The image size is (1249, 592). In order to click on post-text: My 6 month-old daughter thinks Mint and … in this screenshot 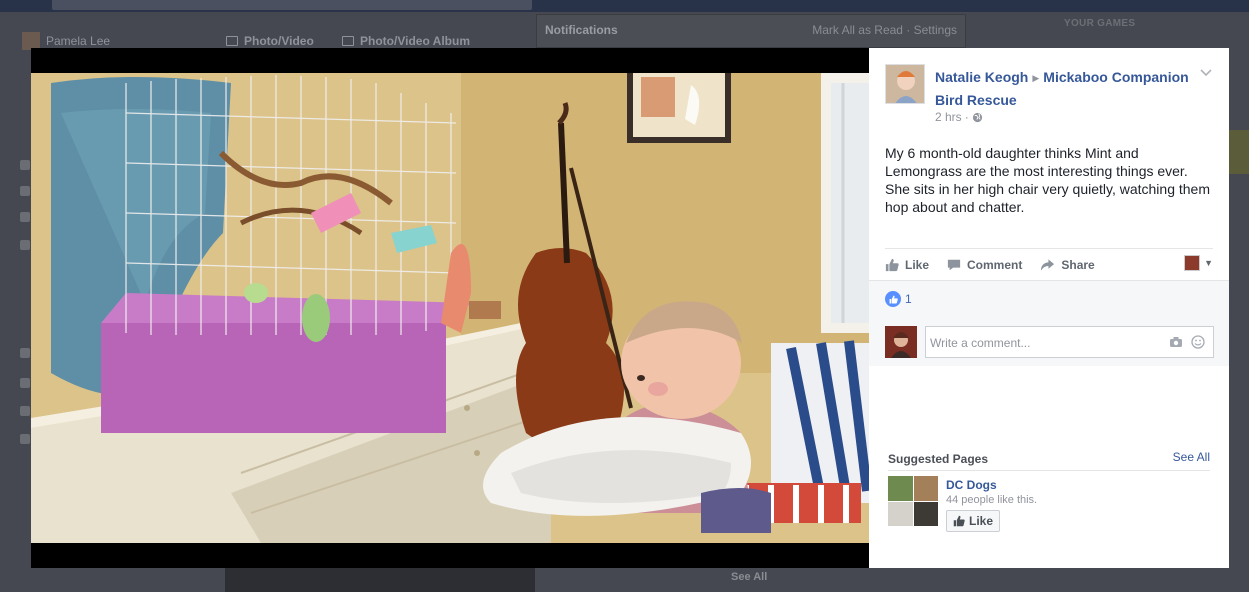, I will do `click(1048, 180)`.